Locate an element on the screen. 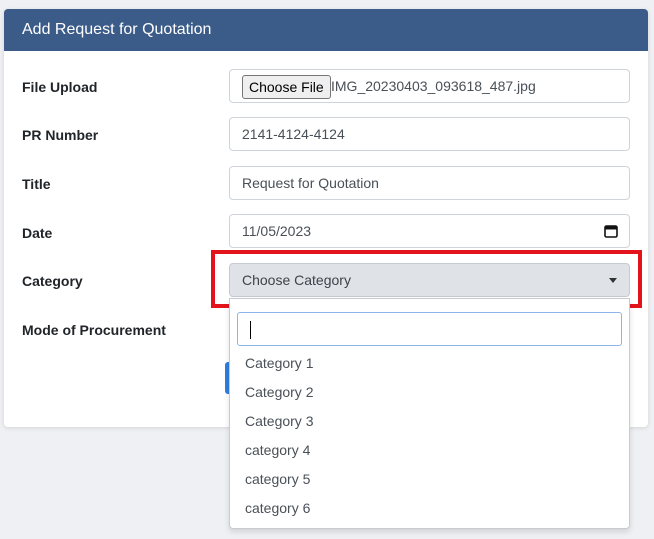  mode-of-procurement-label: Mode of Procurement is located at coordinates (94, 330).